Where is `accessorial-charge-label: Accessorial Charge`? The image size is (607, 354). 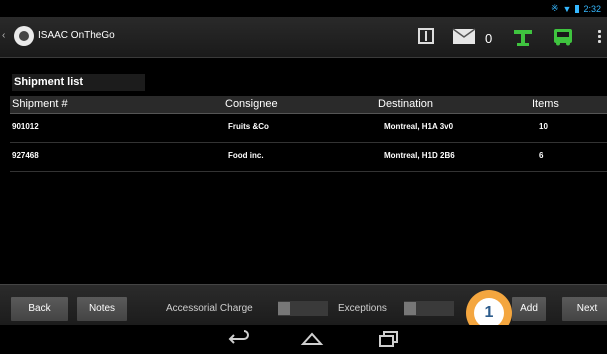 accessorial-charge-label: Accessorial Charge is located at coordinates (209, 308).